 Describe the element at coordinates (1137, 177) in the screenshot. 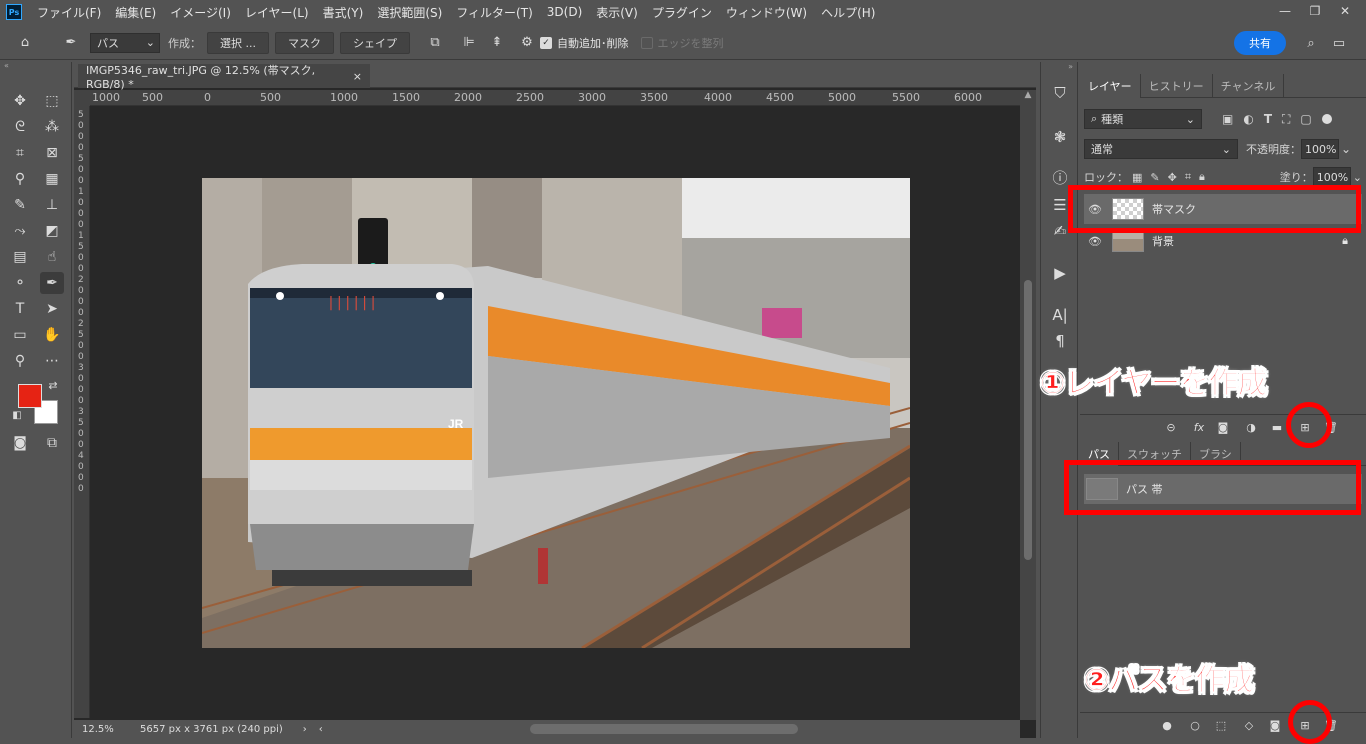

I see `lock-transparent-icon: ▦` at that location.